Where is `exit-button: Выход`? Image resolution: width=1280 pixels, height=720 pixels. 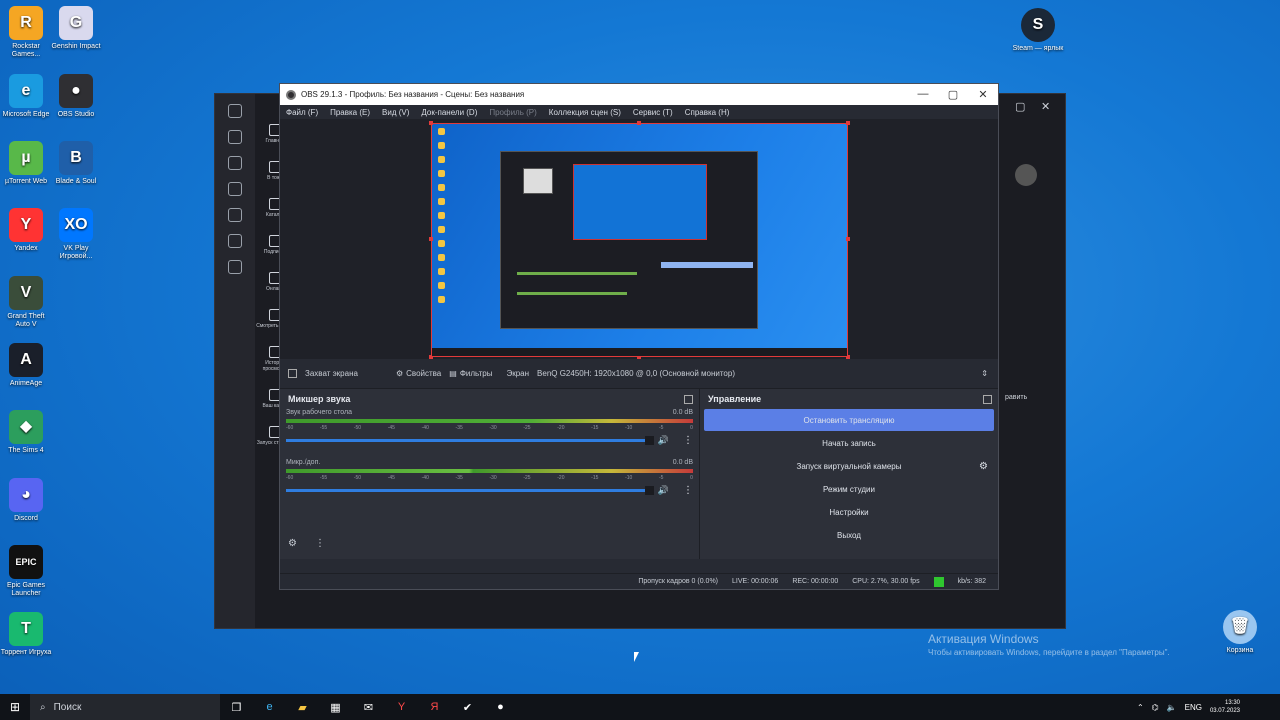 exit-button: Выход is located at coordinates (849, 535).